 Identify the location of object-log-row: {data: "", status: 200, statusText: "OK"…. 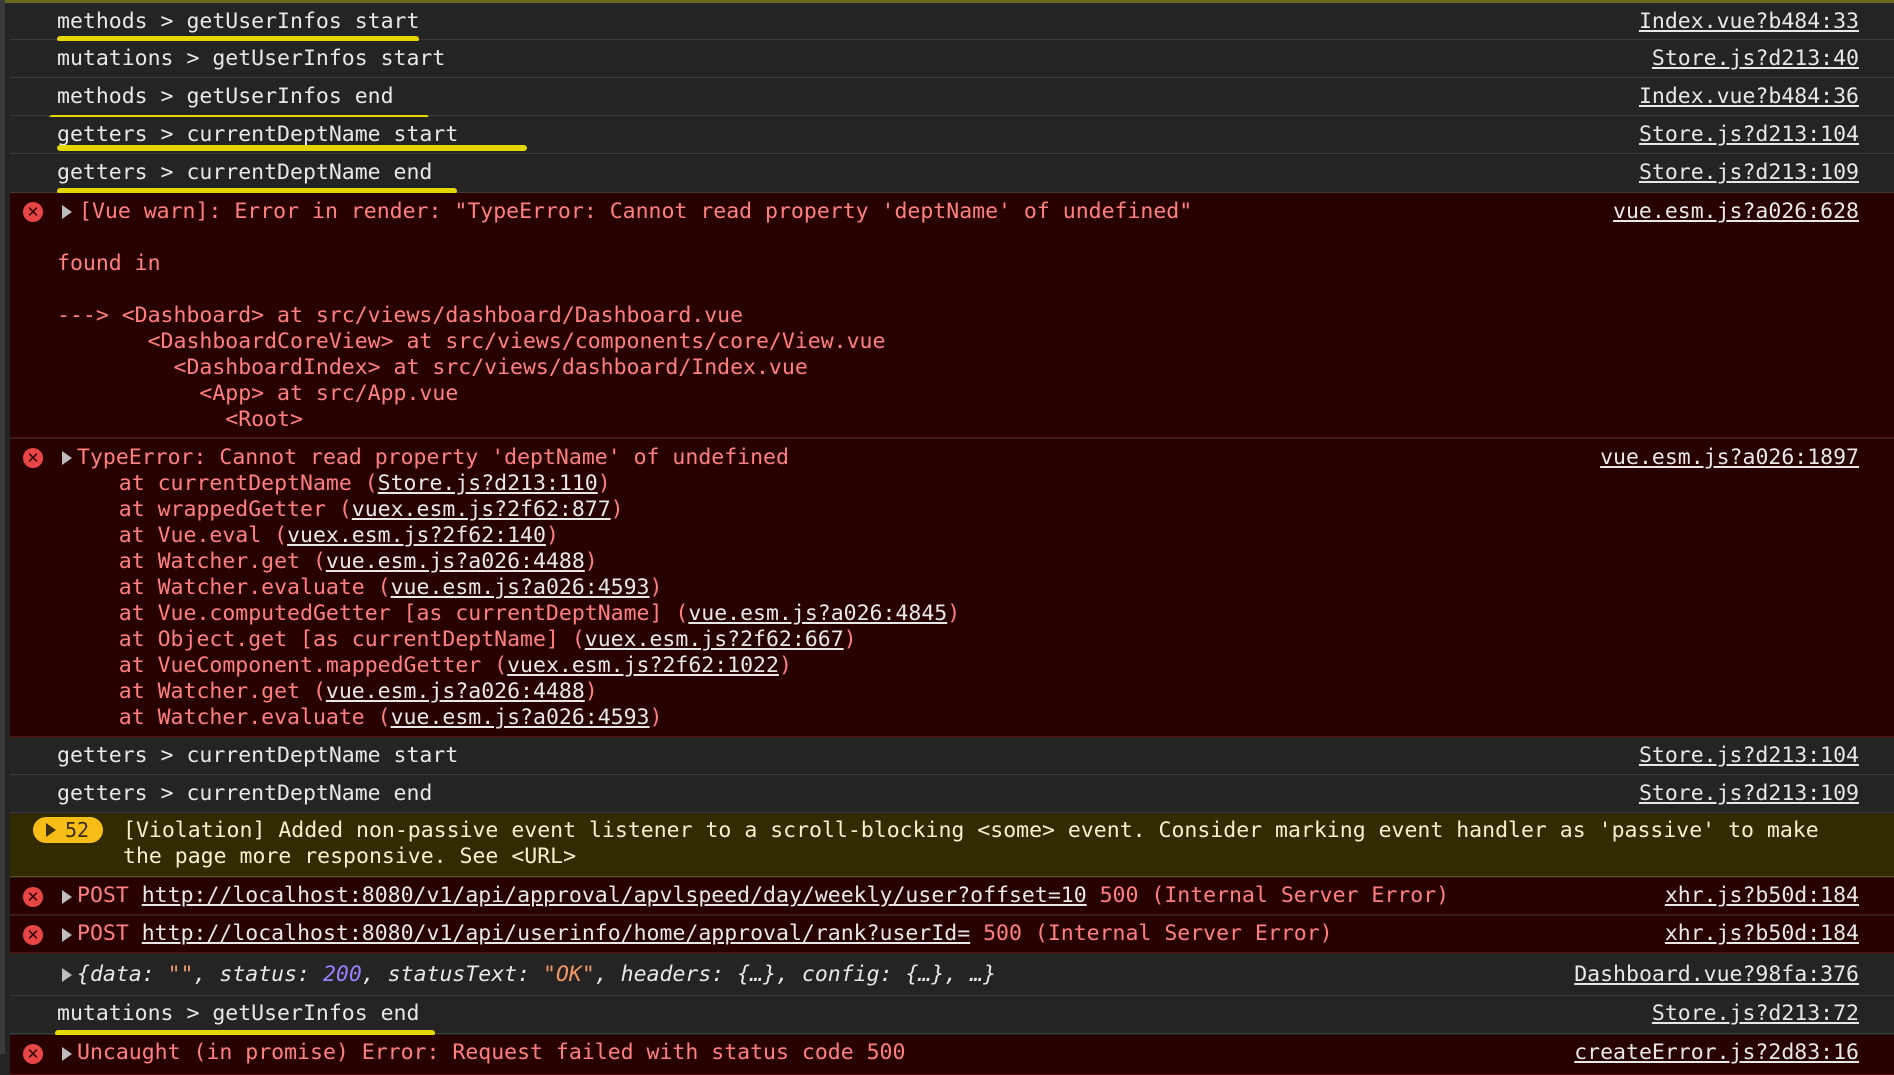
(952, 975).